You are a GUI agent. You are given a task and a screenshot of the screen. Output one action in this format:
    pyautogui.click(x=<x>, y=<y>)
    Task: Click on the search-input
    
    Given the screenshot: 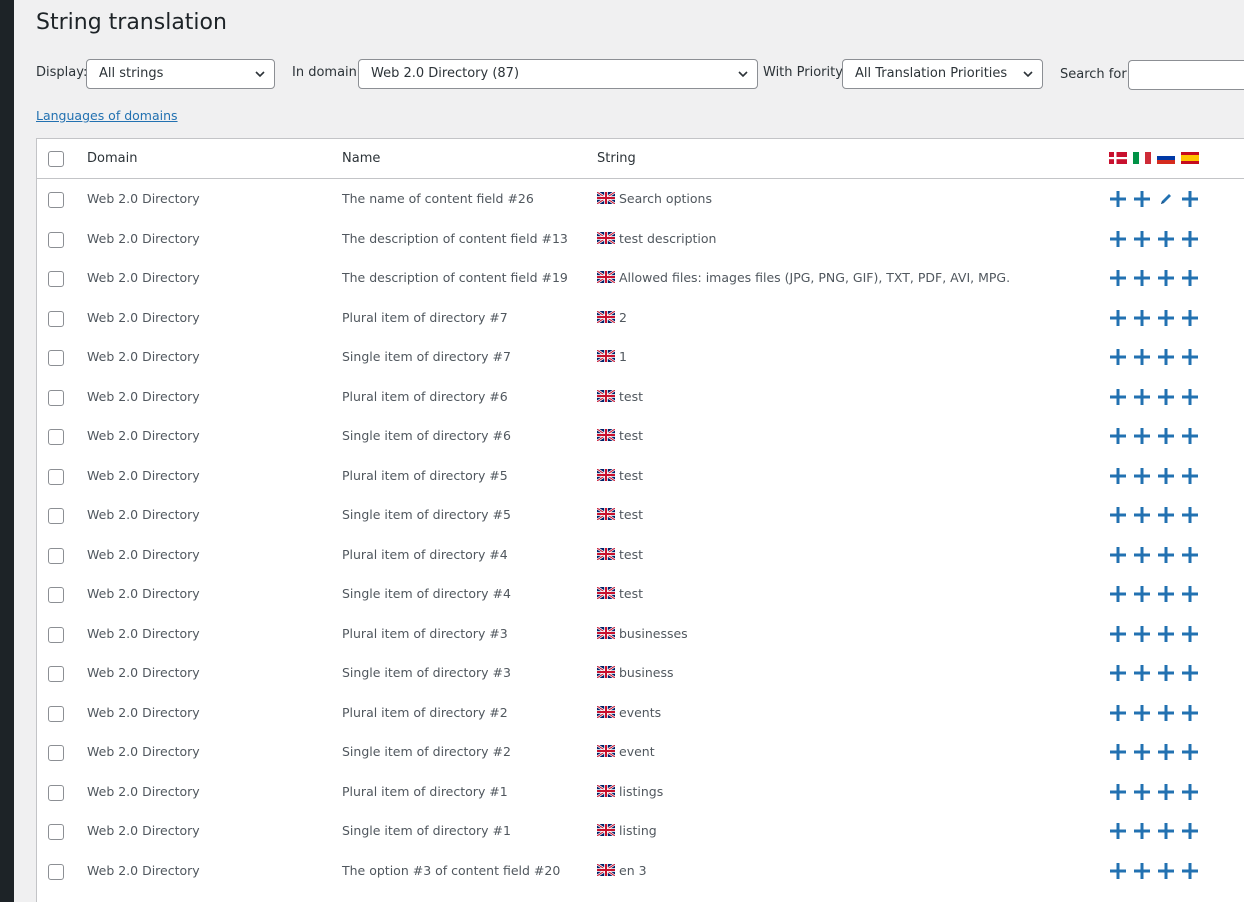 What is the action you would take?
    pyautogui.click(x=1186, y=75)
    